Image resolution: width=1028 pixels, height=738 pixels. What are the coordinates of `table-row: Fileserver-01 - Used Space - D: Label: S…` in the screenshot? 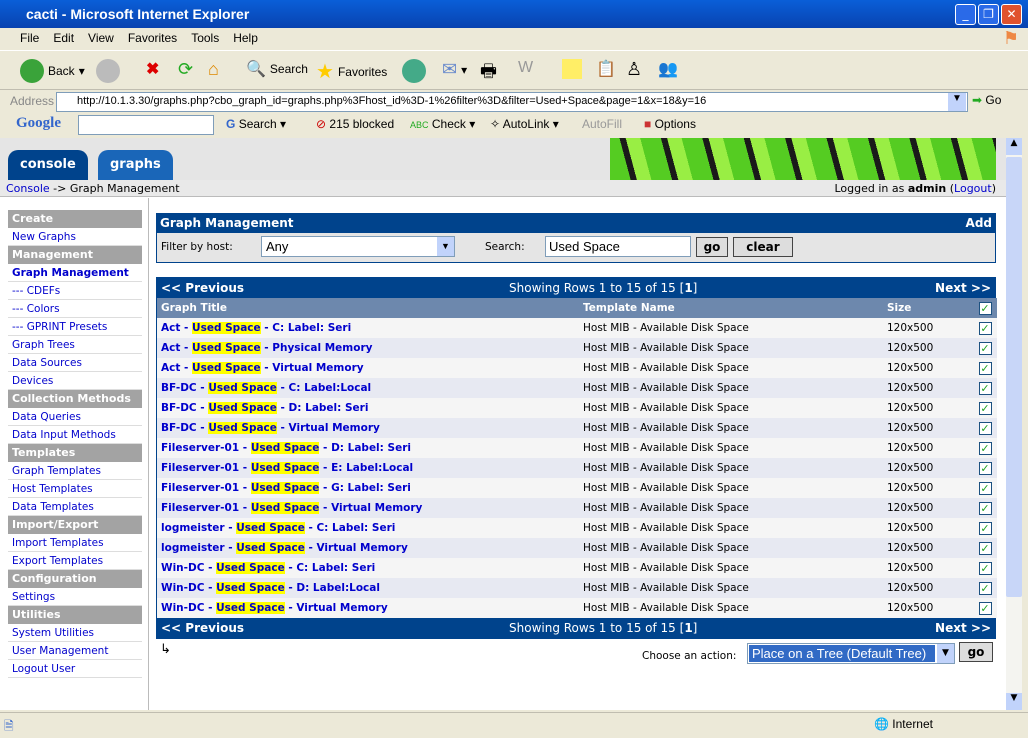 It's located at (577, 448).